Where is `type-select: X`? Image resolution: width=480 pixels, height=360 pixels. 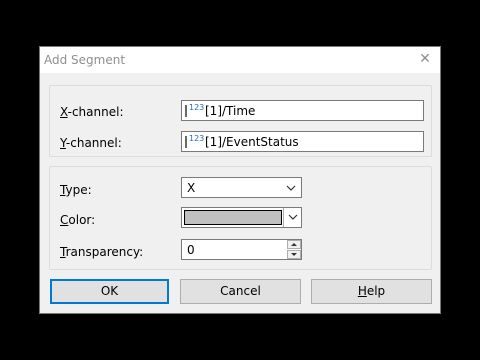 type-select: X is located at coordinates (241, 187).